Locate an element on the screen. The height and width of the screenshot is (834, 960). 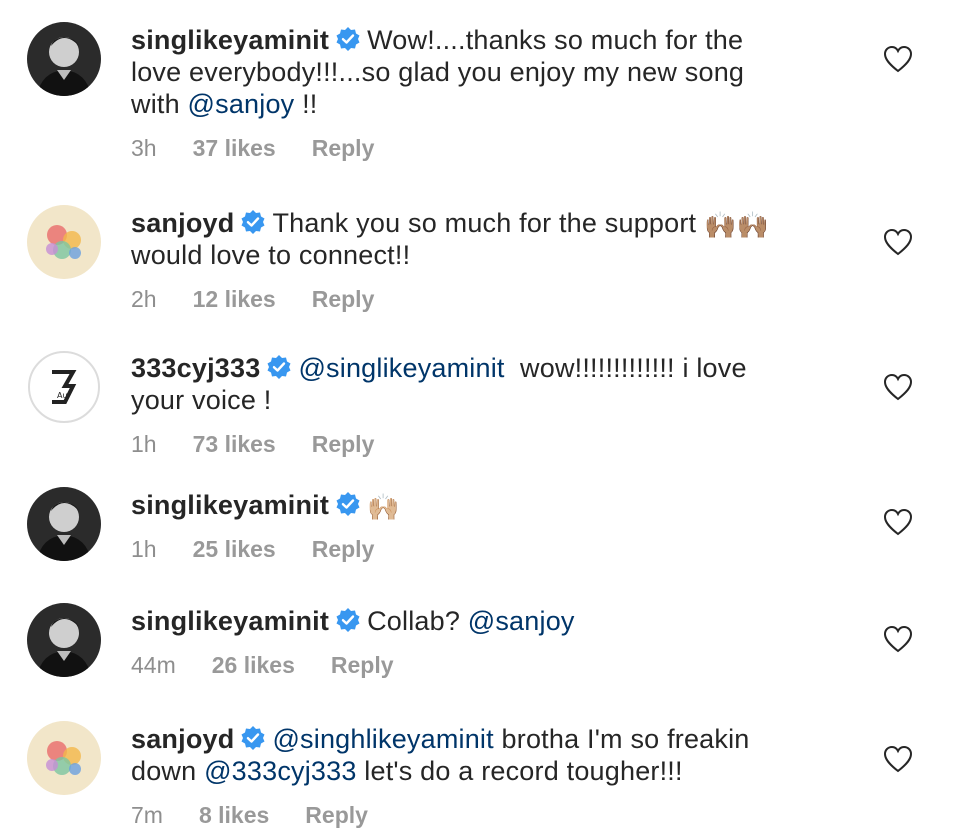
comment-text: singlikeyaminit 🙌🏼 is located at coordinates (481, 505).